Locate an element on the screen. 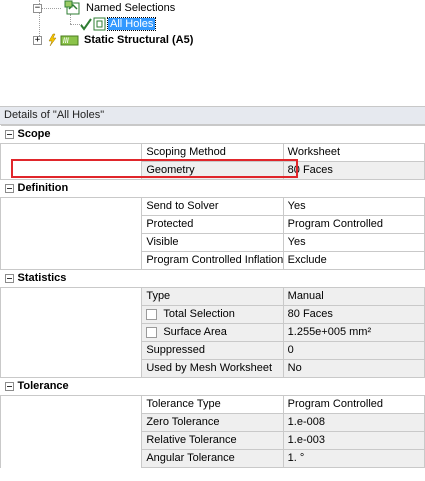 The width and height of the screenshot is (425, 481). property-name: Angular Tolerance is located at coordinates (212, 458).